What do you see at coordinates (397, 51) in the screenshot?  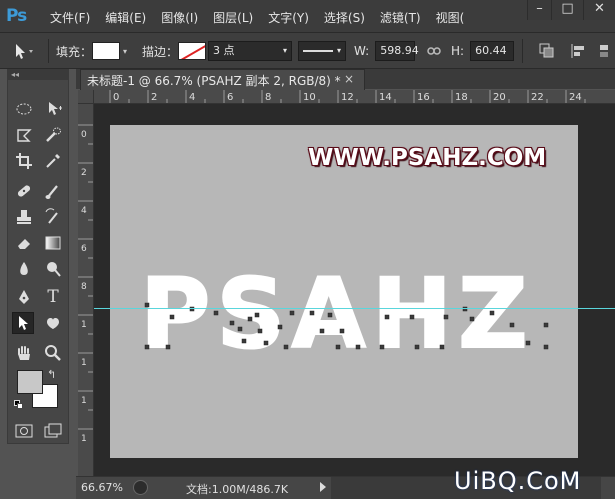 I see `width-input: 598.94` at bounding box center [397, 51].